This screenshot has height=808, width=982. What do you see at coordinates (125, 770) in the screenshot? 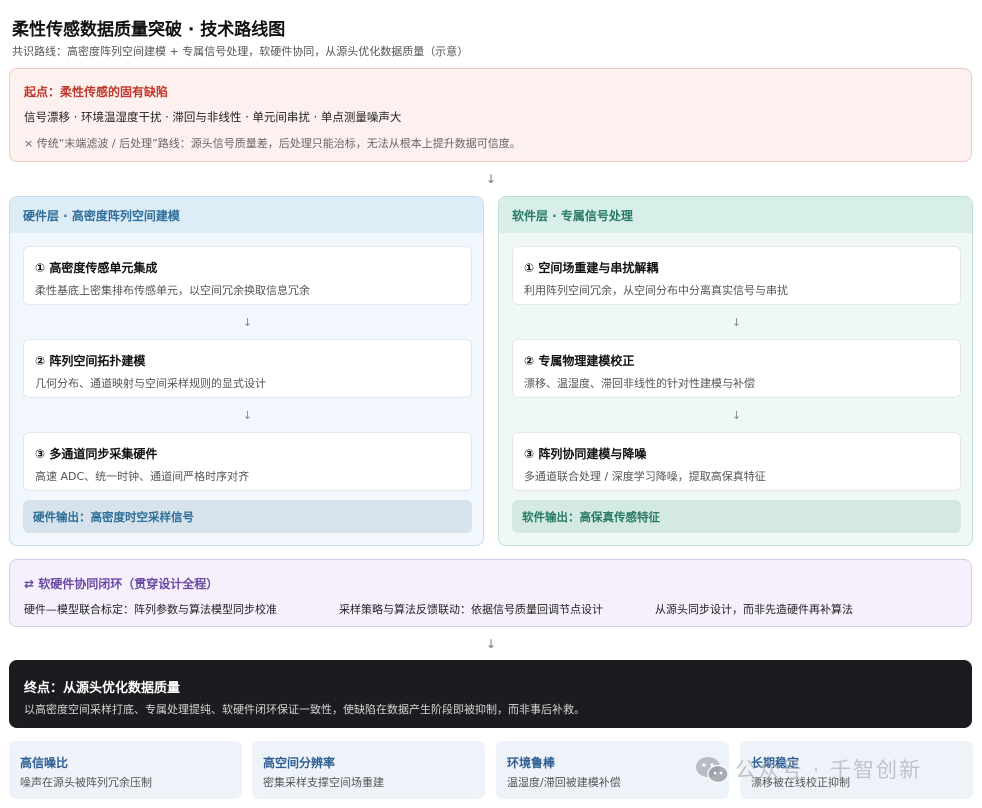
I see `outcome-card: 高信噪比 噪声在源头被阵列冗余压制` at bounding box center [125, 770].